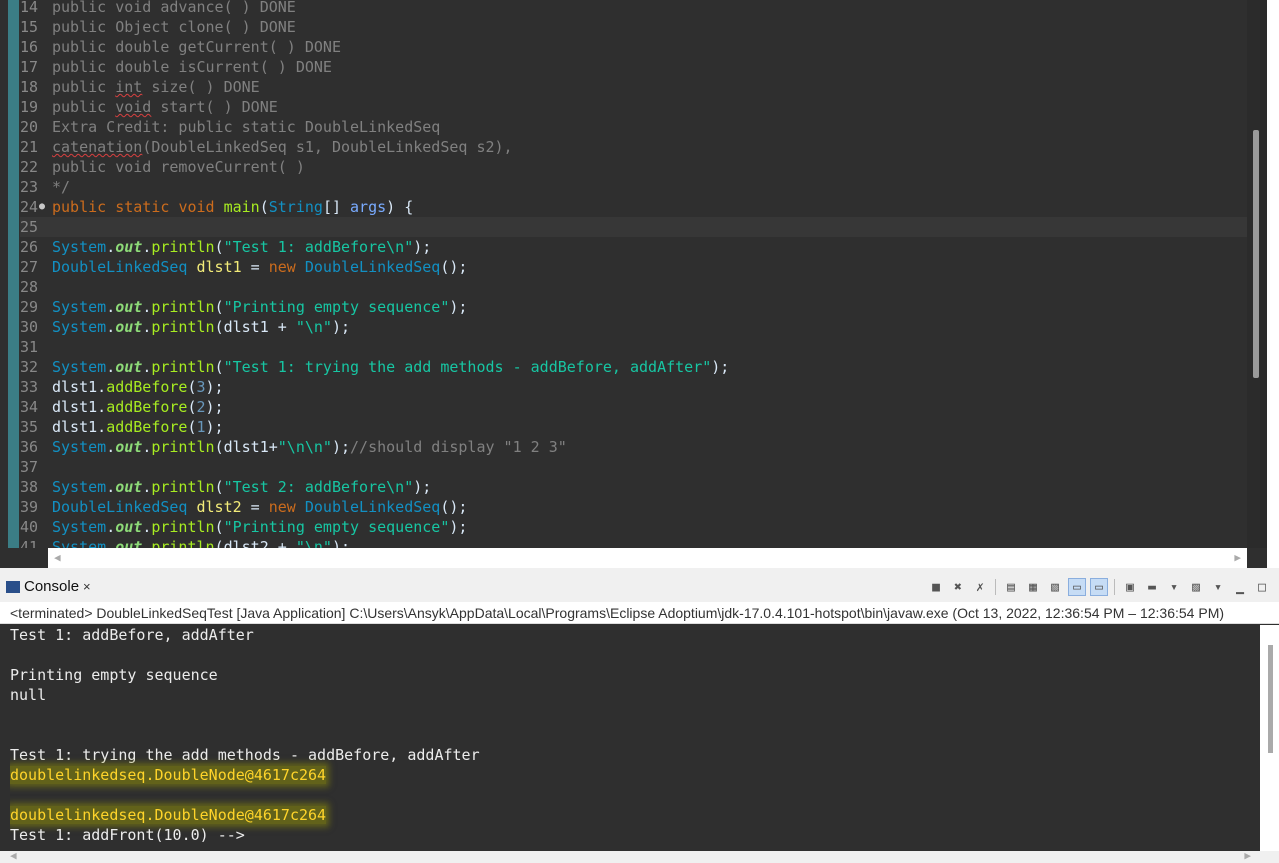 This screenshot has width=1279, height=863. Describe the element at coordinates (633, 8) in the screenshot. I see `code-line: 14 public void advance( ) DONE` at that location.